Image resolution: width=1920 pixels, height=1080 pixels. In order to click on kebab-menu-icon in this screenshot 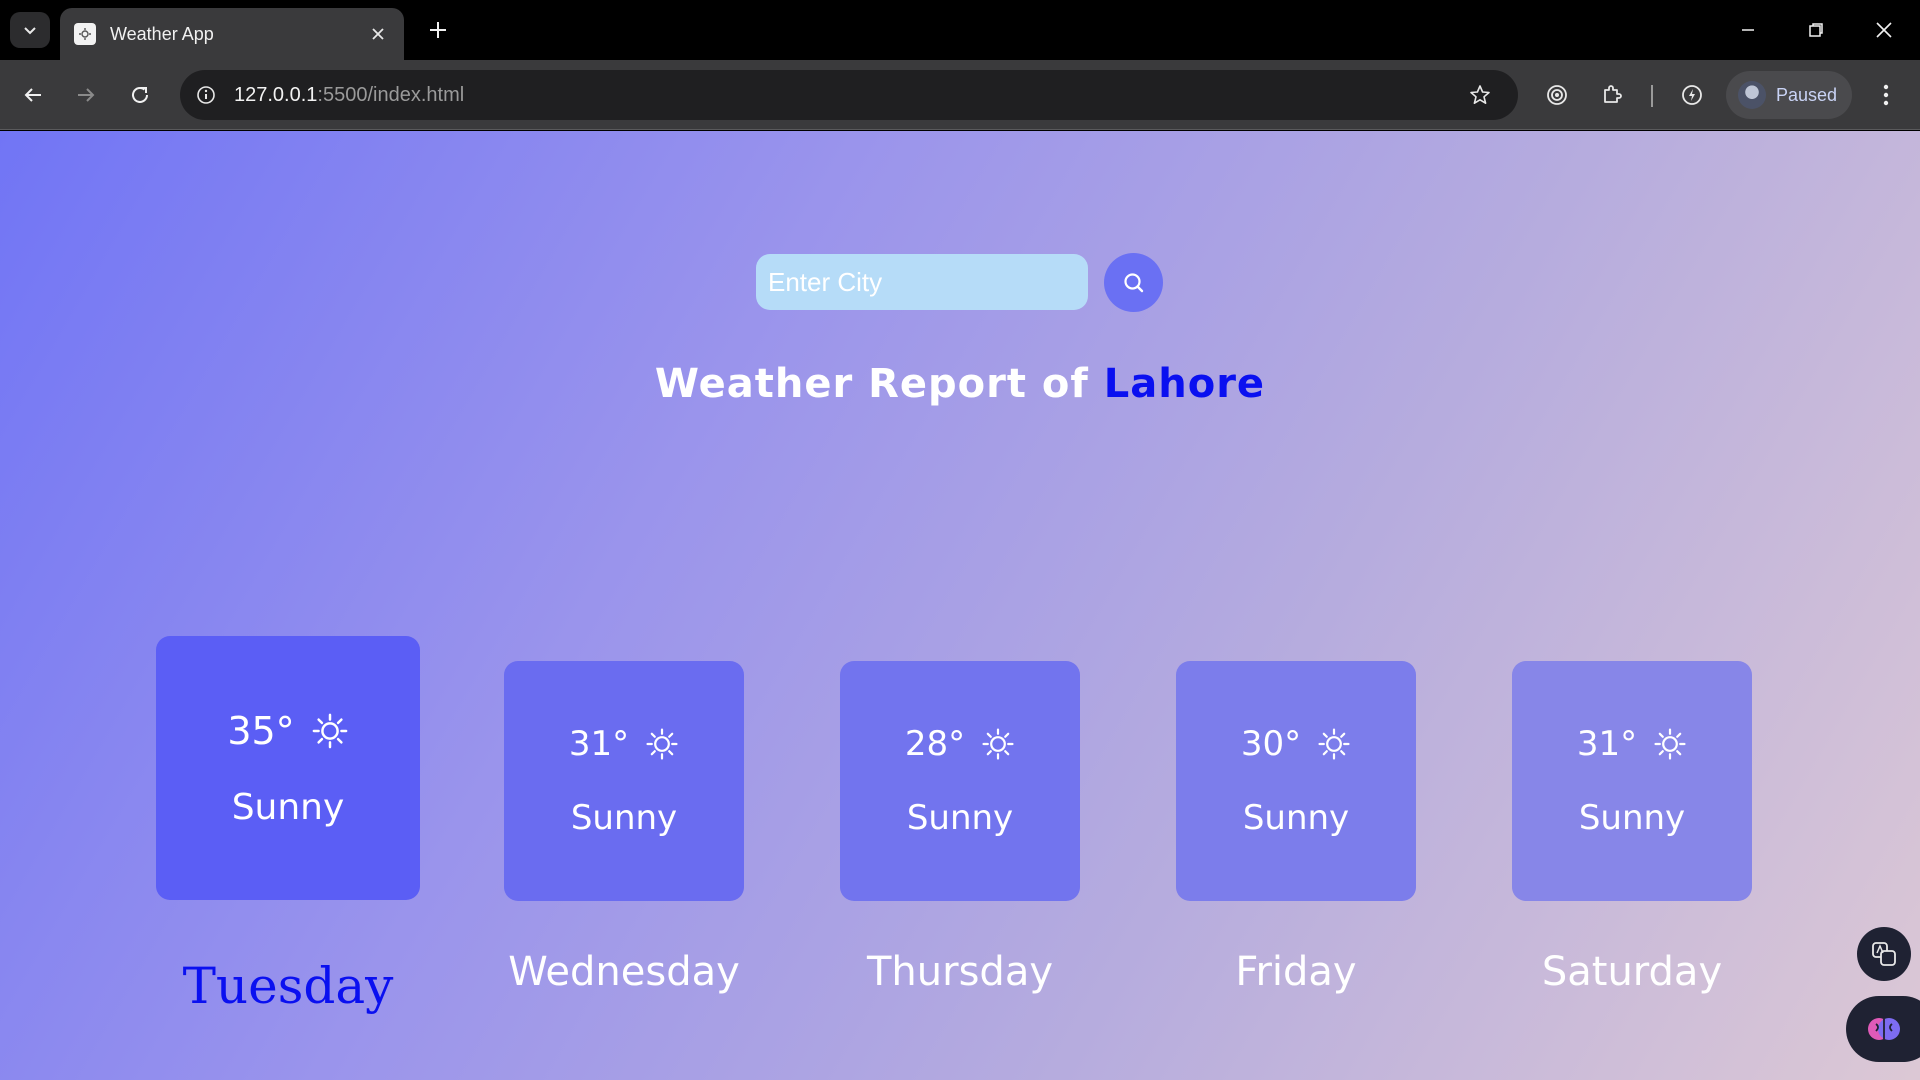, I will do `click(1886, 95)`.